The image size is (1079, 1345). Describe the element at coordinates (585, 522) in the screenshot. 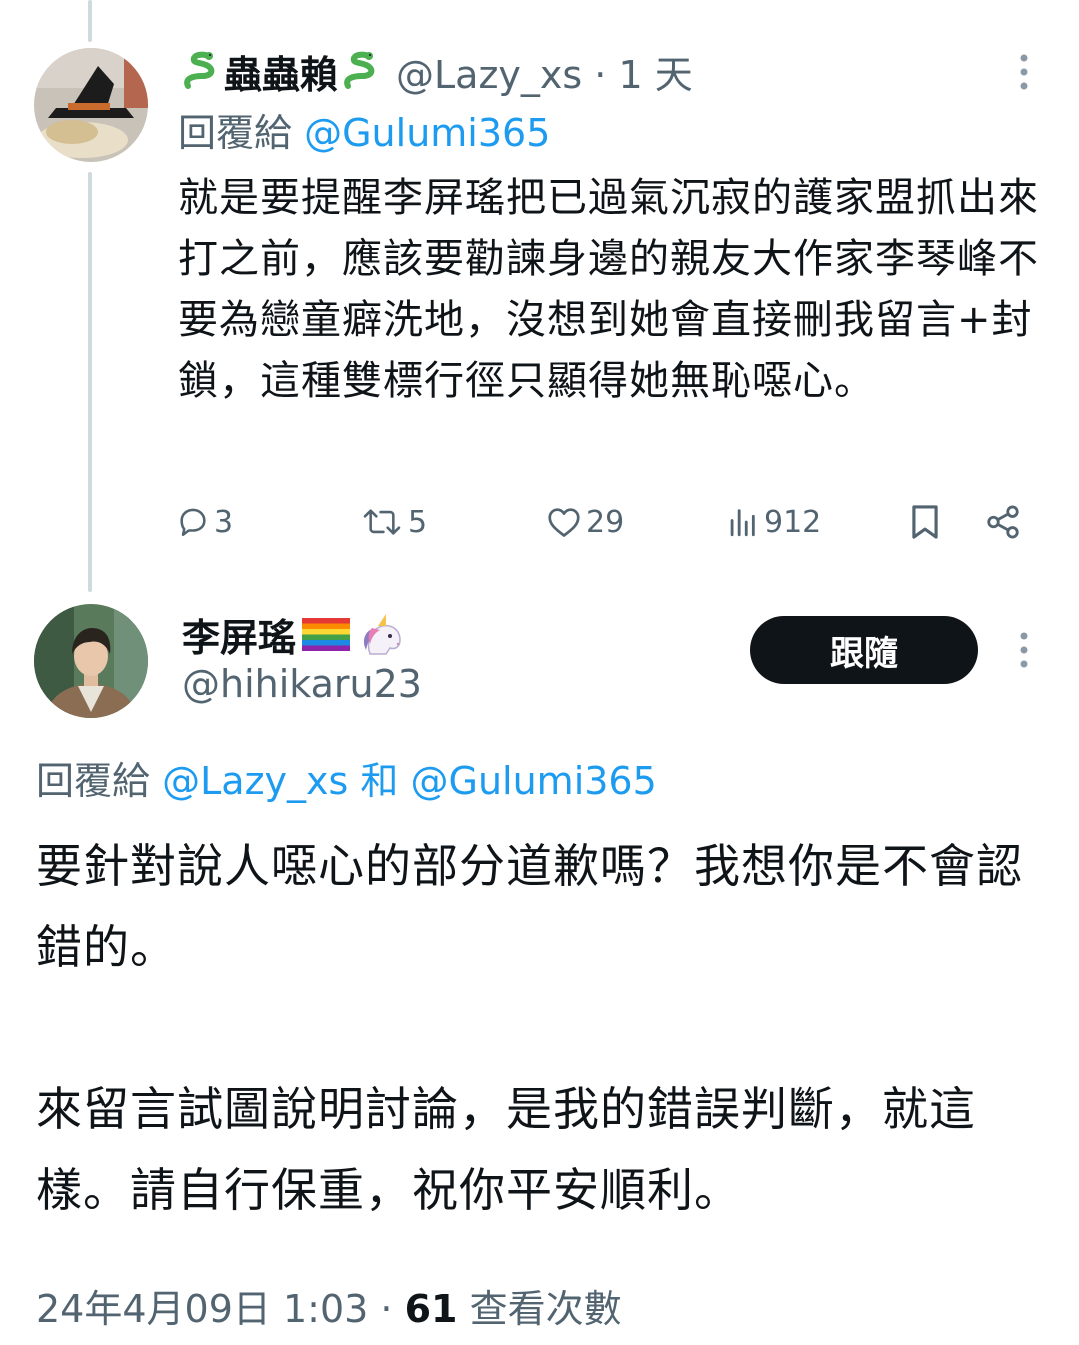

I see `like-button: 29` at that location.